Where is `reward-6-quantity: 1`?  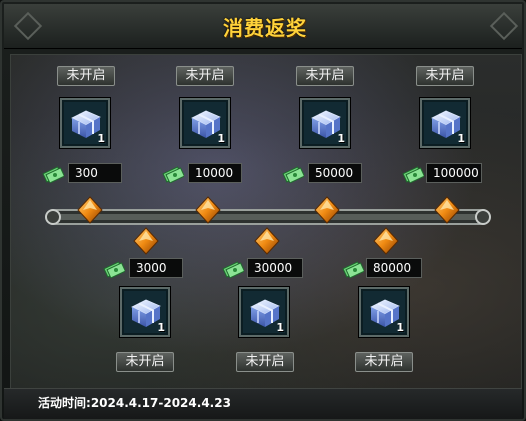 reward-6-quantity: 1 is located at coordinates (280, 327).